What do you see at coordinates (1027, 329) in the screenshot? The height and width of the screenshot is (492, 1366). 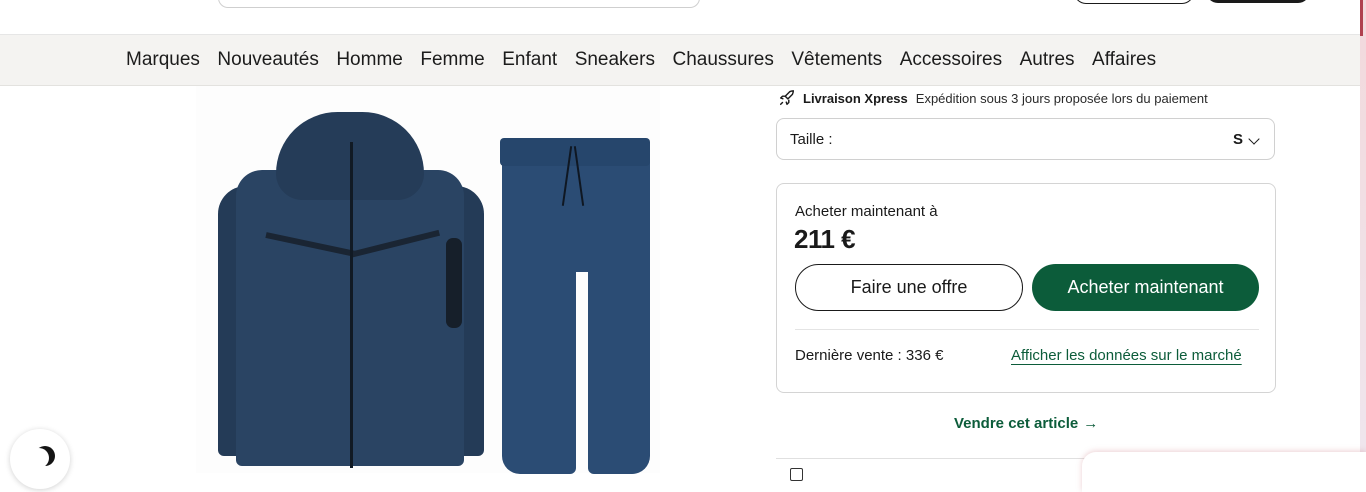 I see `purchase-divider` at bounding box center [1027, 329].